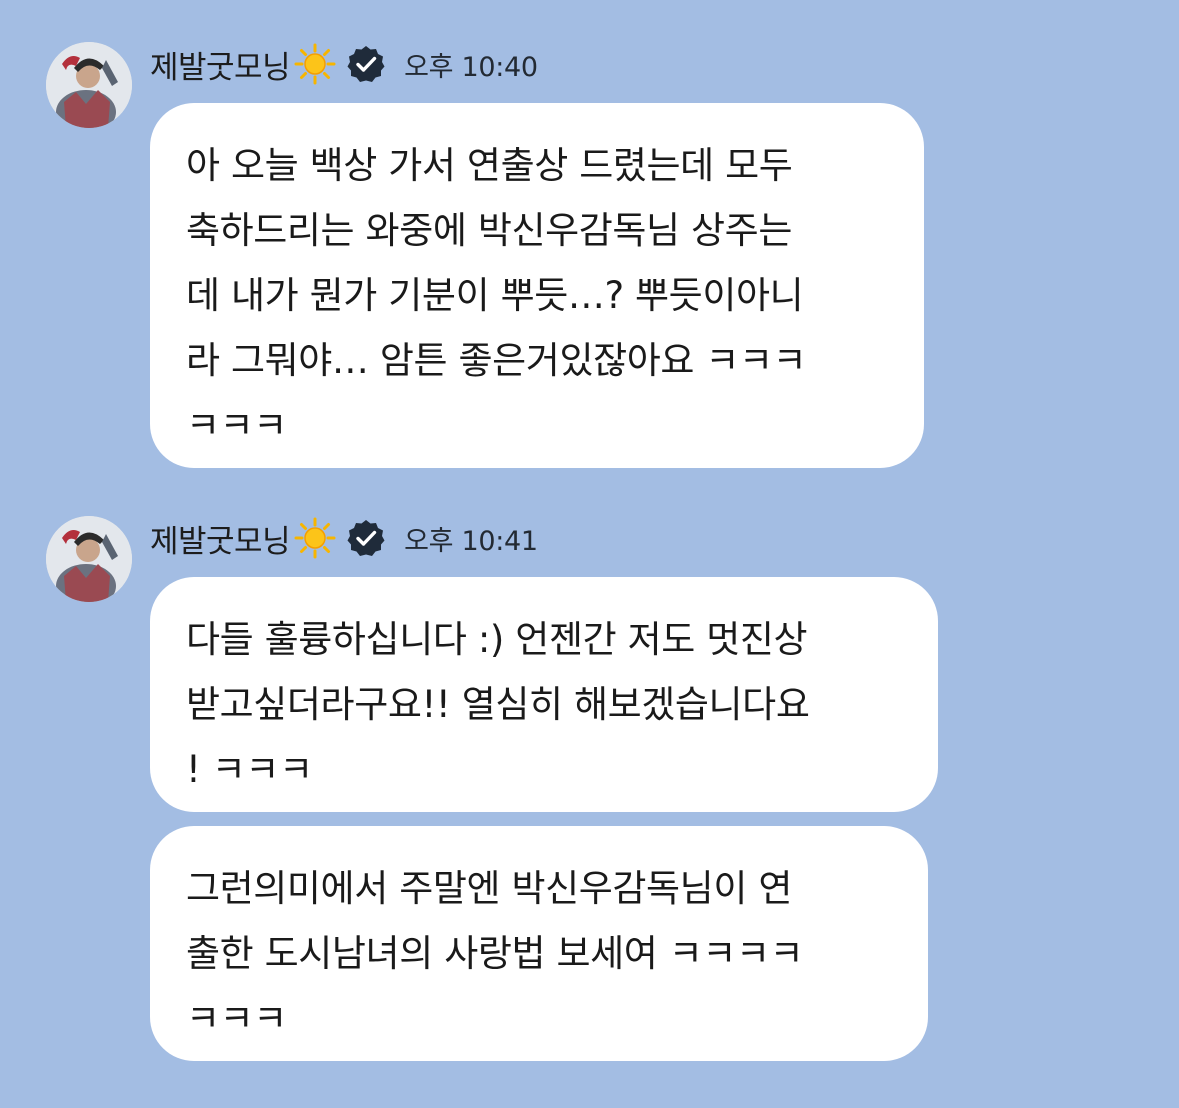  I want to click on message-timestamp: 오후 10:40, so click(471, 67).